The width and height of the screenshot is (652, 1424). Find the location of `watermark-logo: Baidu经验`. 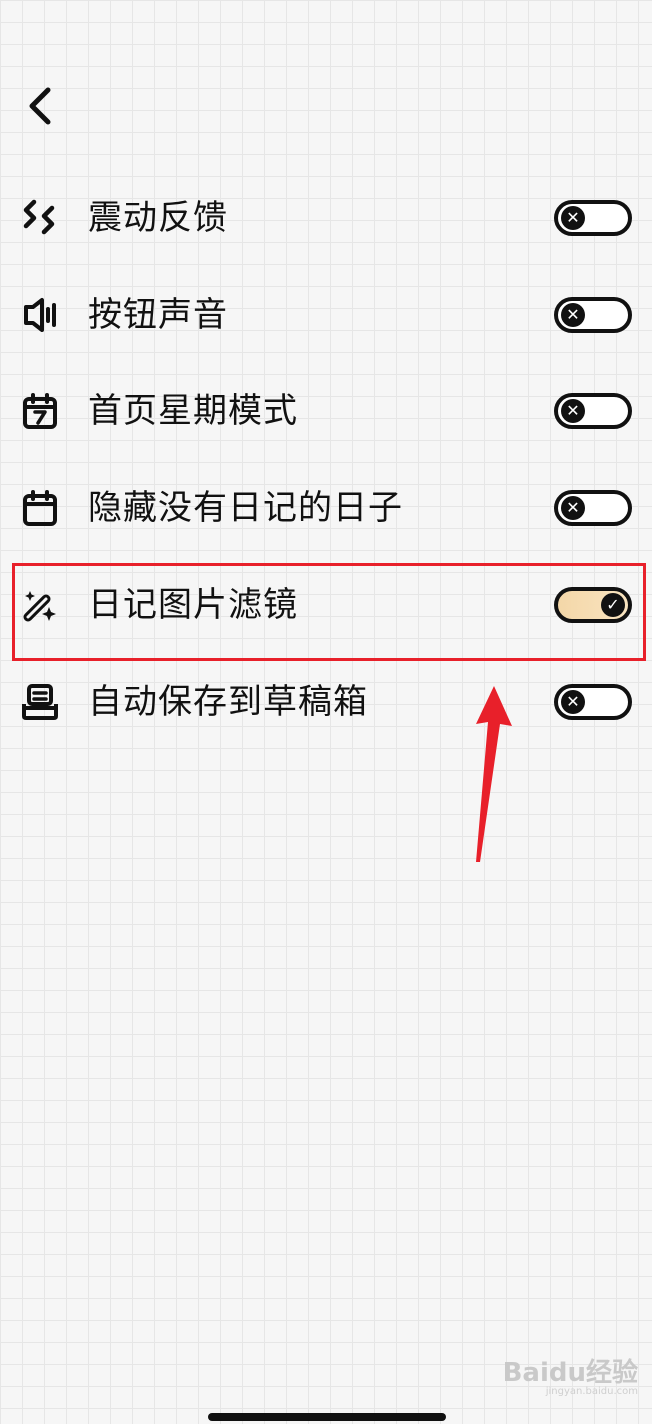

watermark-logo: Baidu经验 is located at coordinates (570, 1373).